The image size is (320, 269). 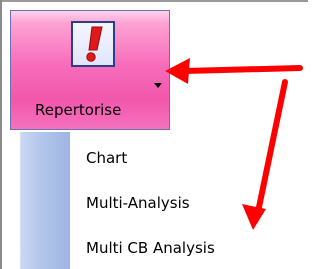 I want to click on exclamation-icon, so click(x=93, y=44).